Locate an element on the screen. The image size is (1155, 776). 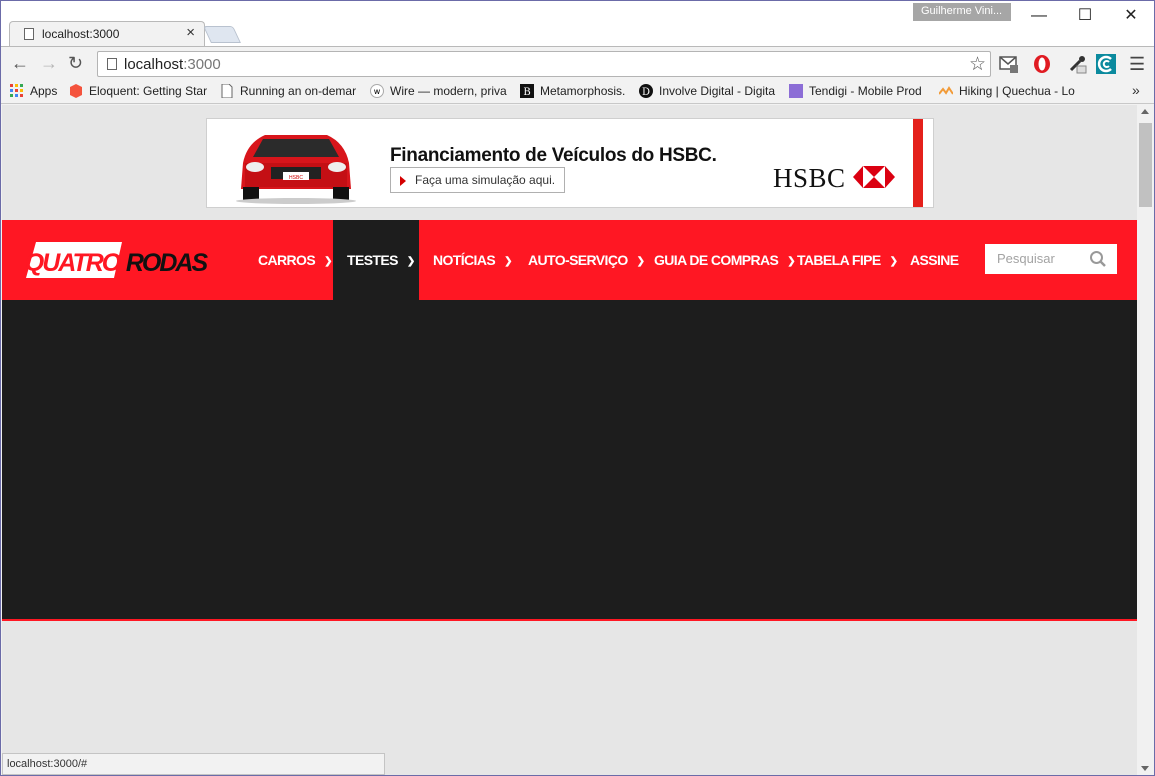
b-icon: B is located at coordinates (527, 91).